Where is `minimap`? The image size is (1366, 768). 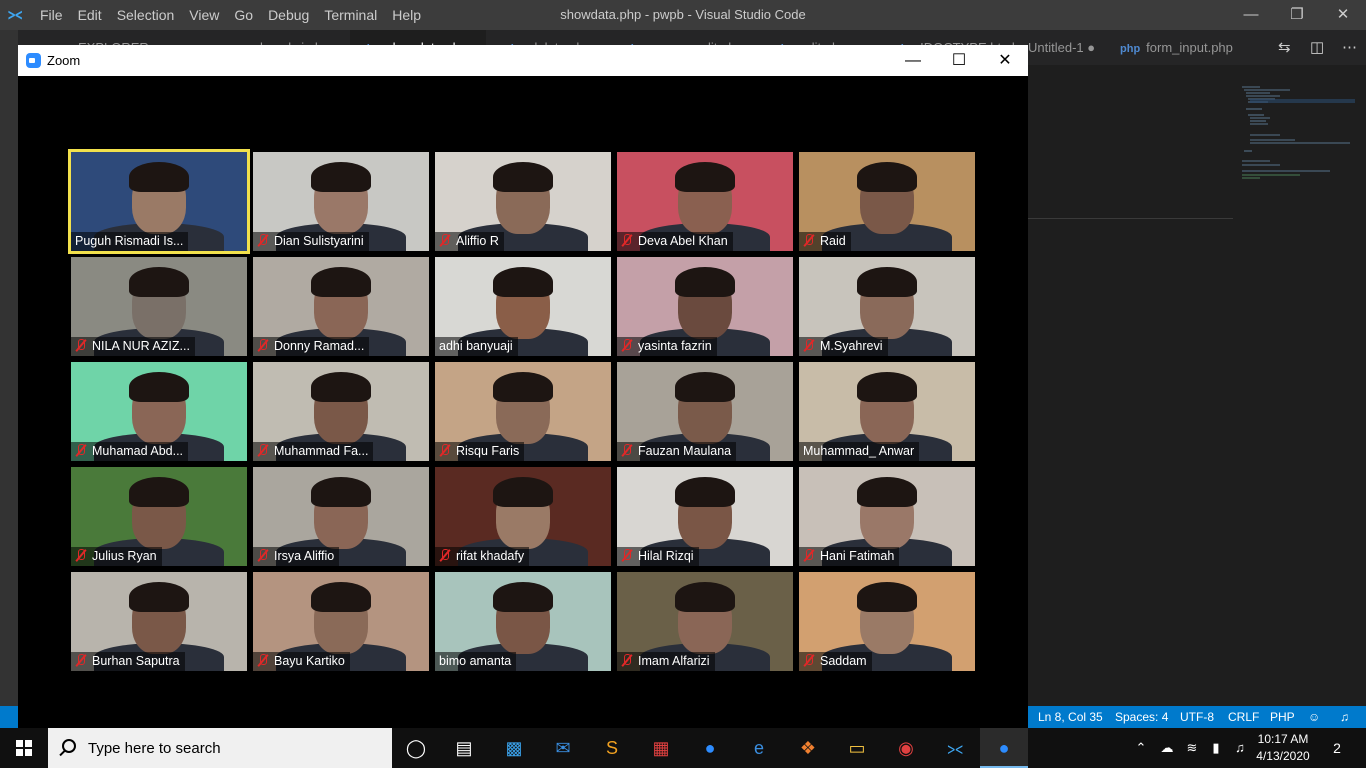
minimap is located at coordinates (1297, 135).